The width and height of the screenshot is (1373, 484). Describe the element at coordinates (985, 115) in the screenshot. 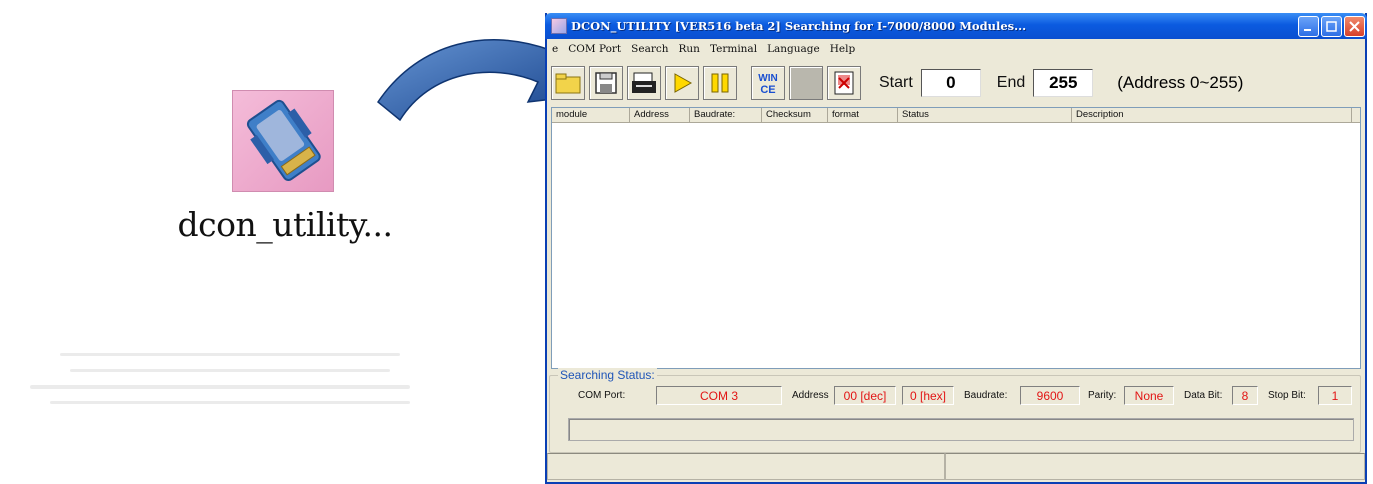

I see `column-status: Status` at that location.